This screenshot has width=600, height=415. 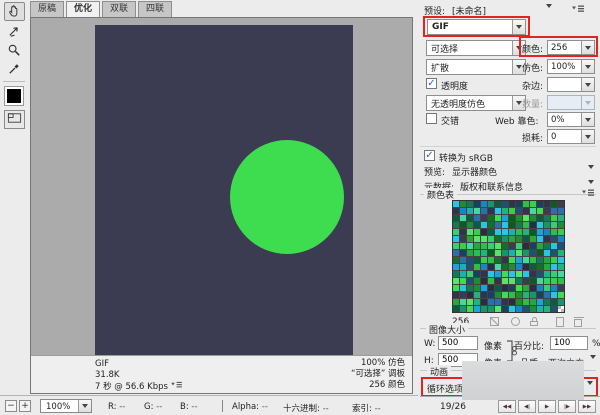 I want to click on colors-dropdown-arrow-icon, so click(x=587, y=47).